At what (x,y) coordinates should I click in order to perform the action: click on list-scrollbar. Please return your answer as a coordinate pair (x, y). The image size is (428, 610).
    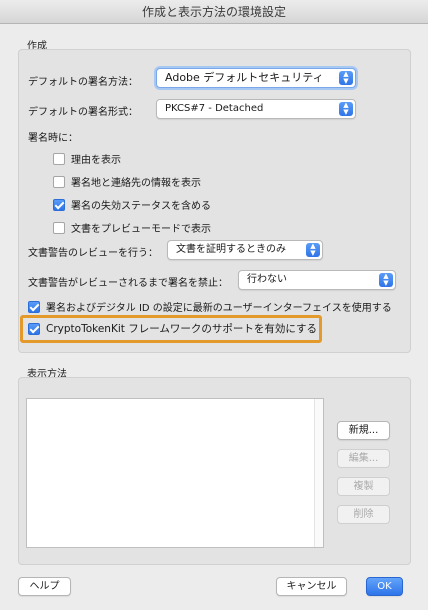
    Looking at the image, I should click on (318, 473).